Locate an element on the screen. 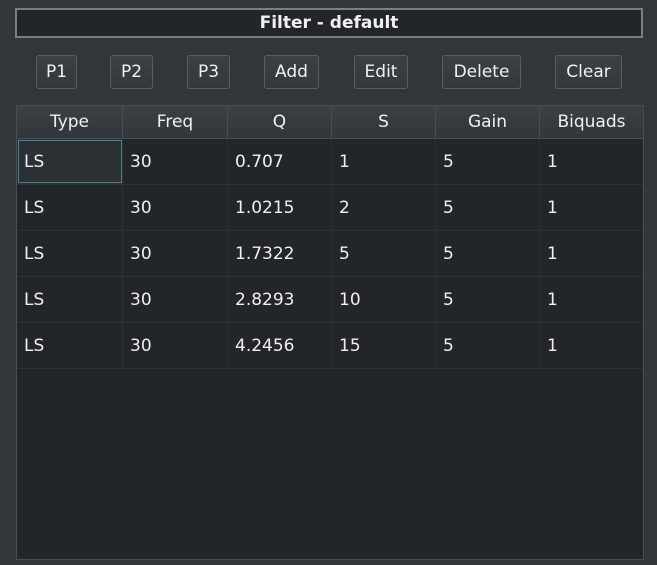 The image size is (657, 565). table-row: LS 30 1.7322 5 5 1 is located at coordinates (330, 254).